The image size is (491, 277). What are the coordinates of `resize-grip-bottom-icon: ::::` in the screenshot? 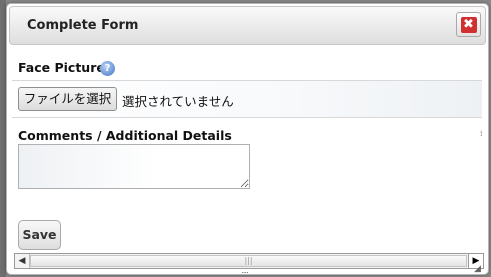 It's located at (245, 271).